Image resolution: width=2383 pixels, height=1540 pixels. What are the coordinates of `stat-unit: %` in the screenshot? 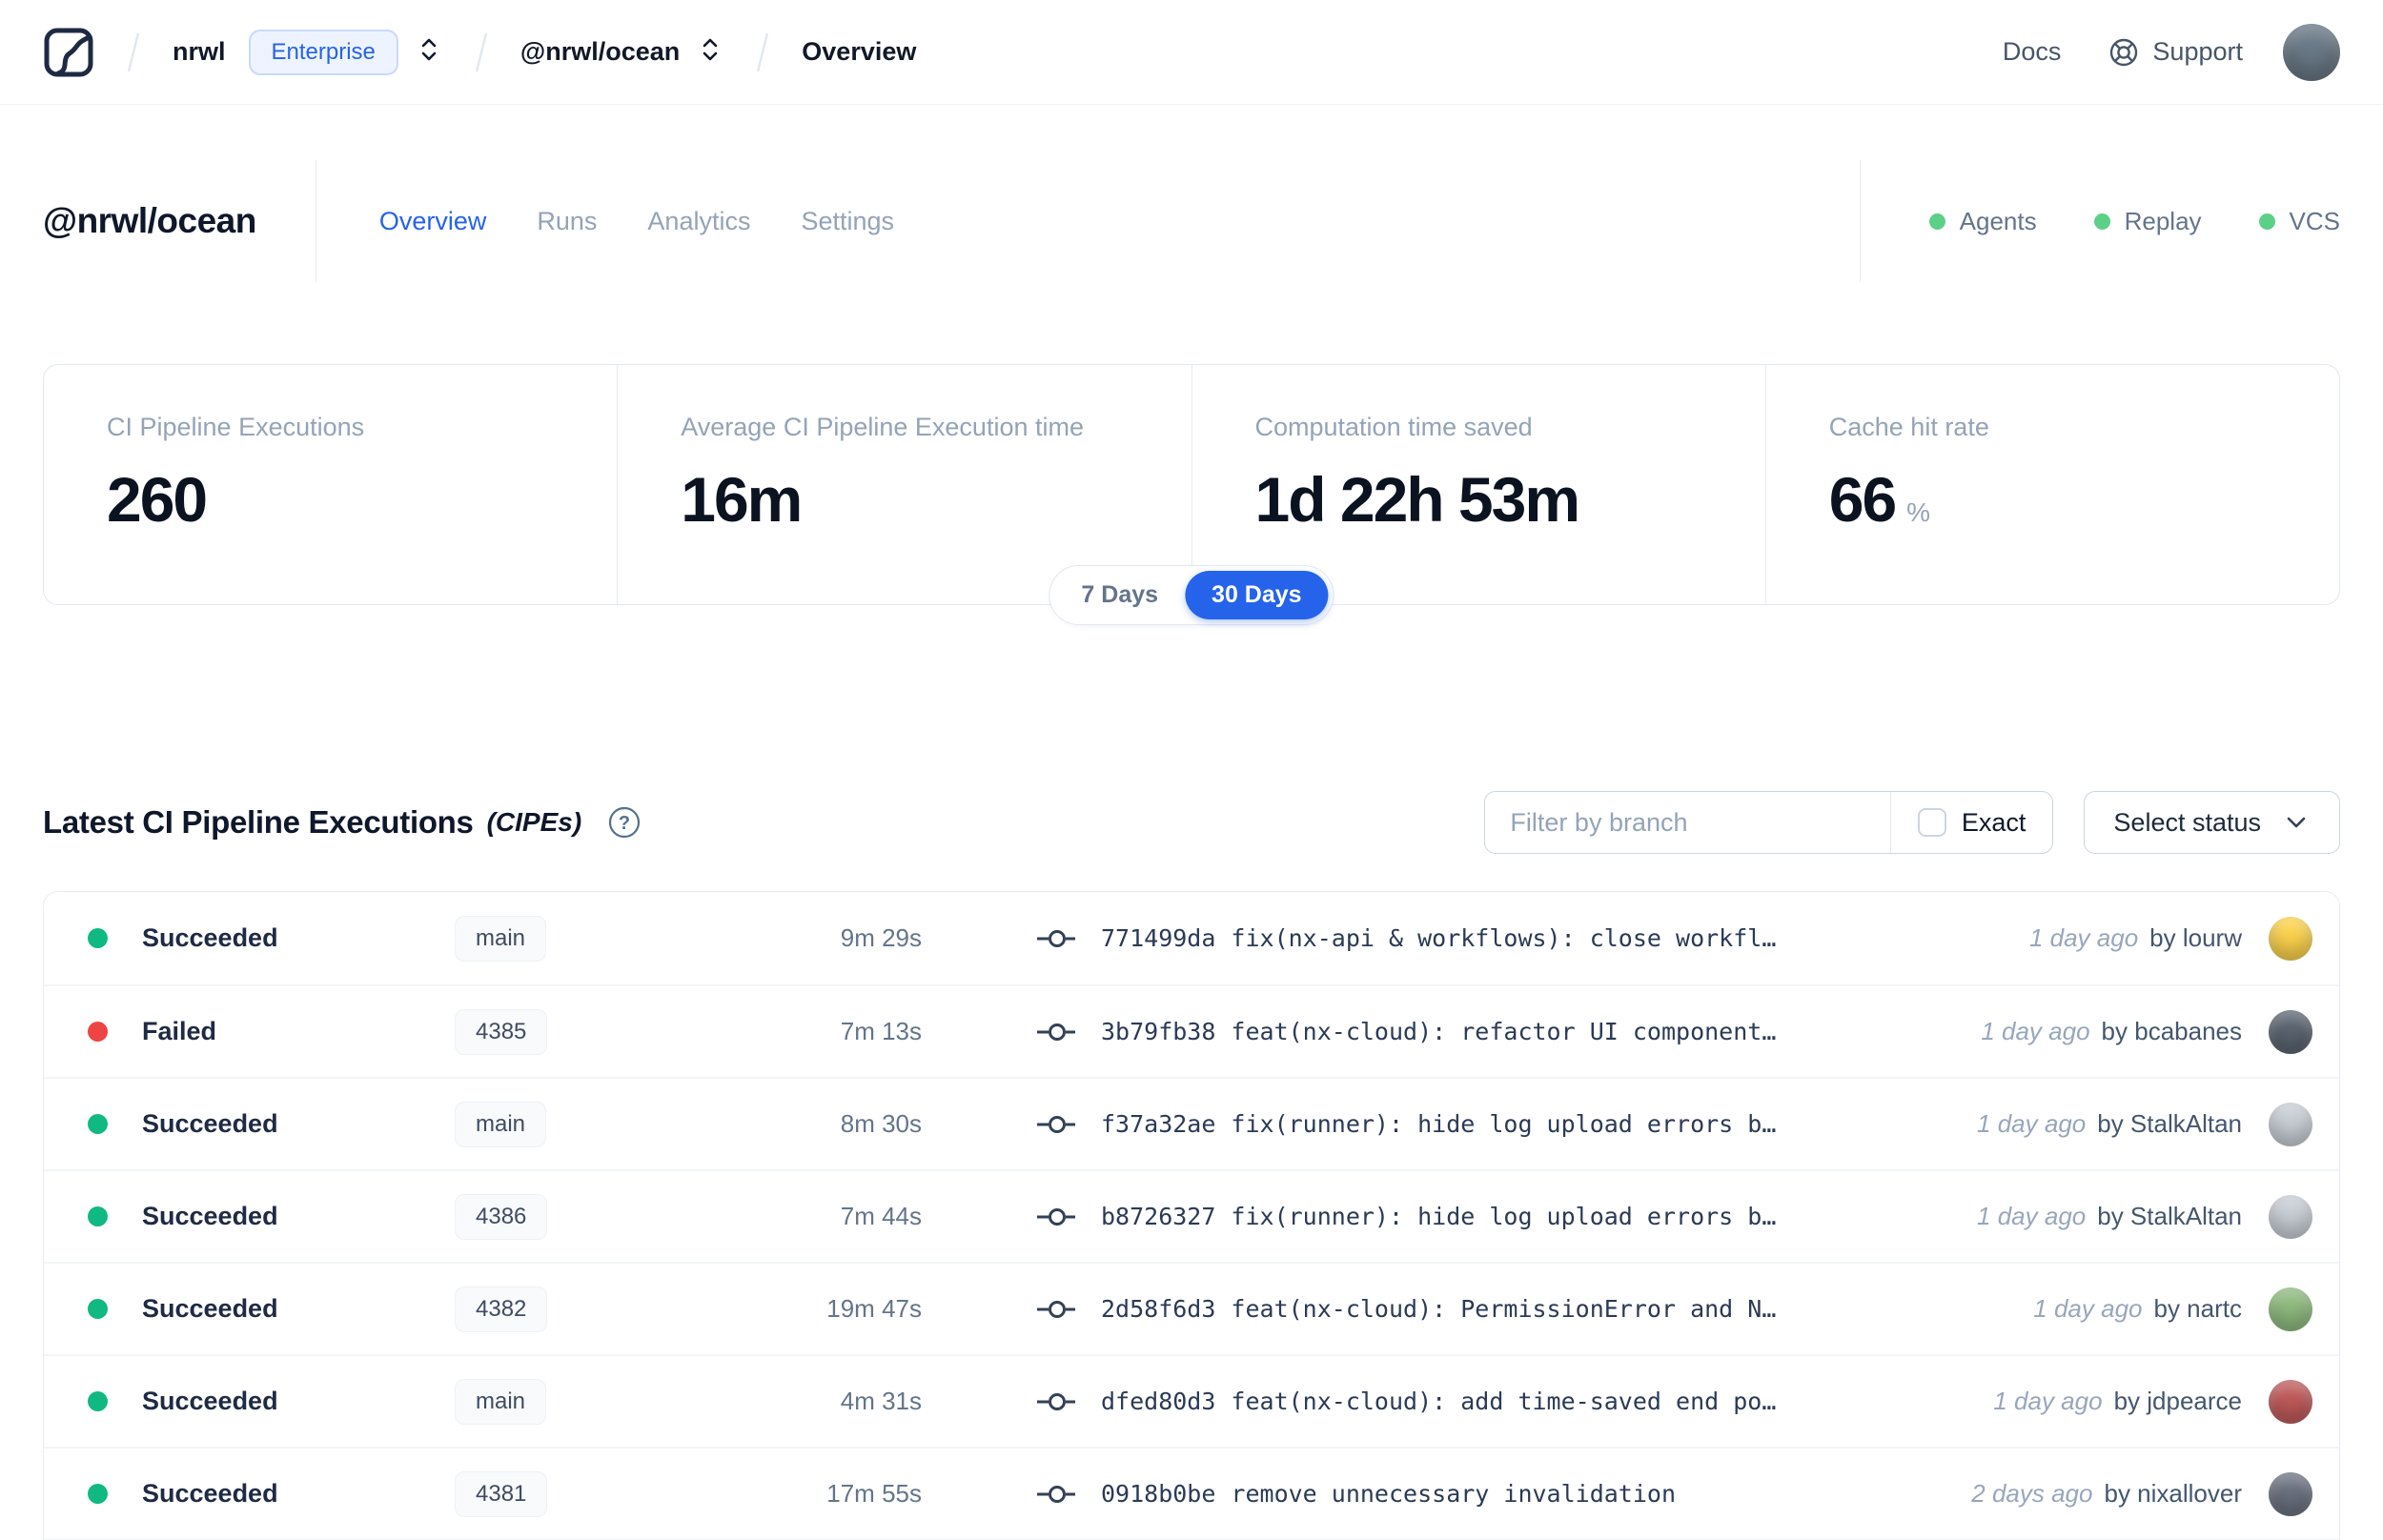 It's located at (1919, 512).